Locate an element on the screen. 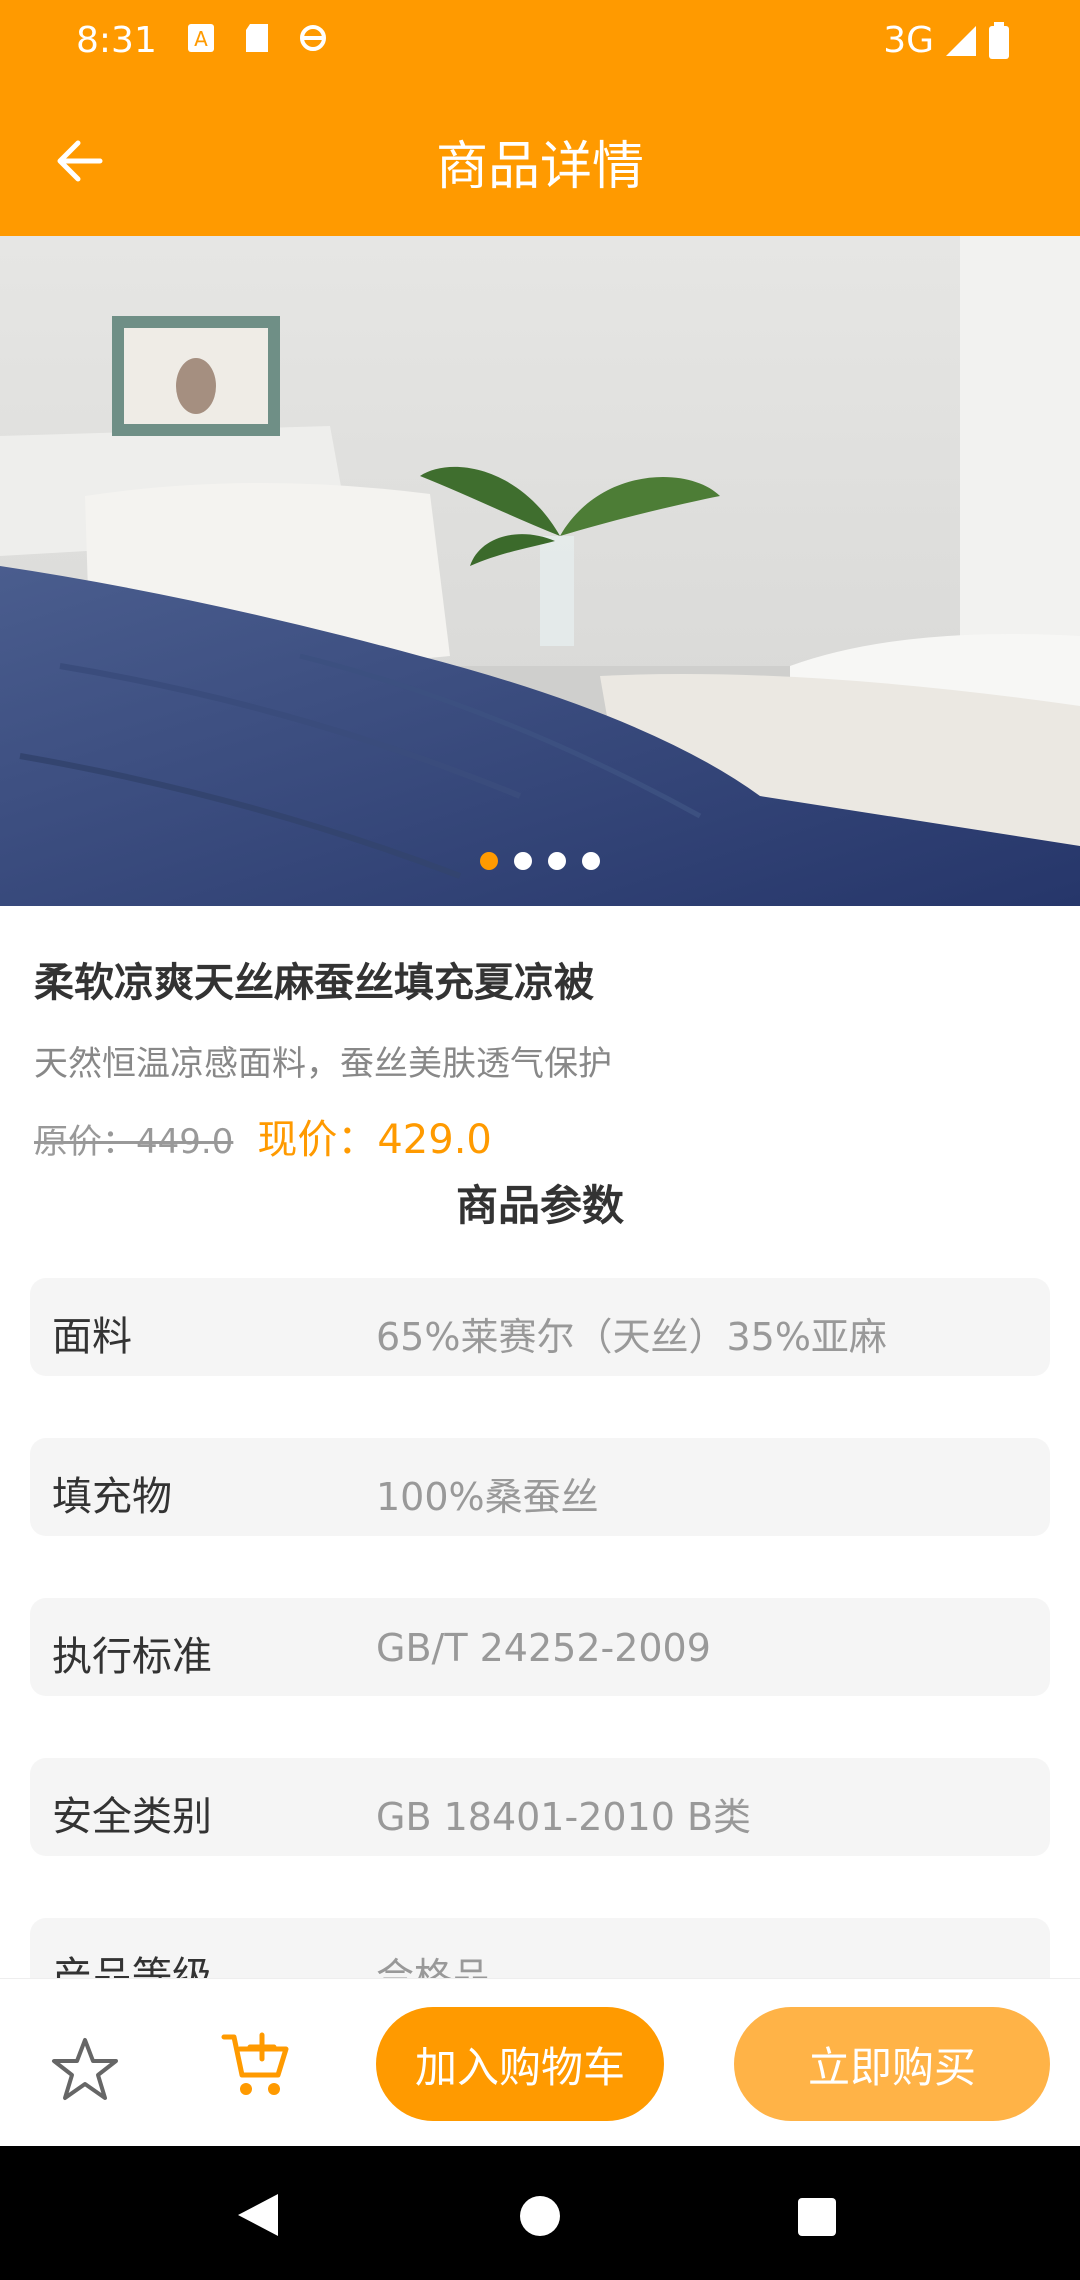  add-to-cart-icon is located at coordinates (256, 2065).